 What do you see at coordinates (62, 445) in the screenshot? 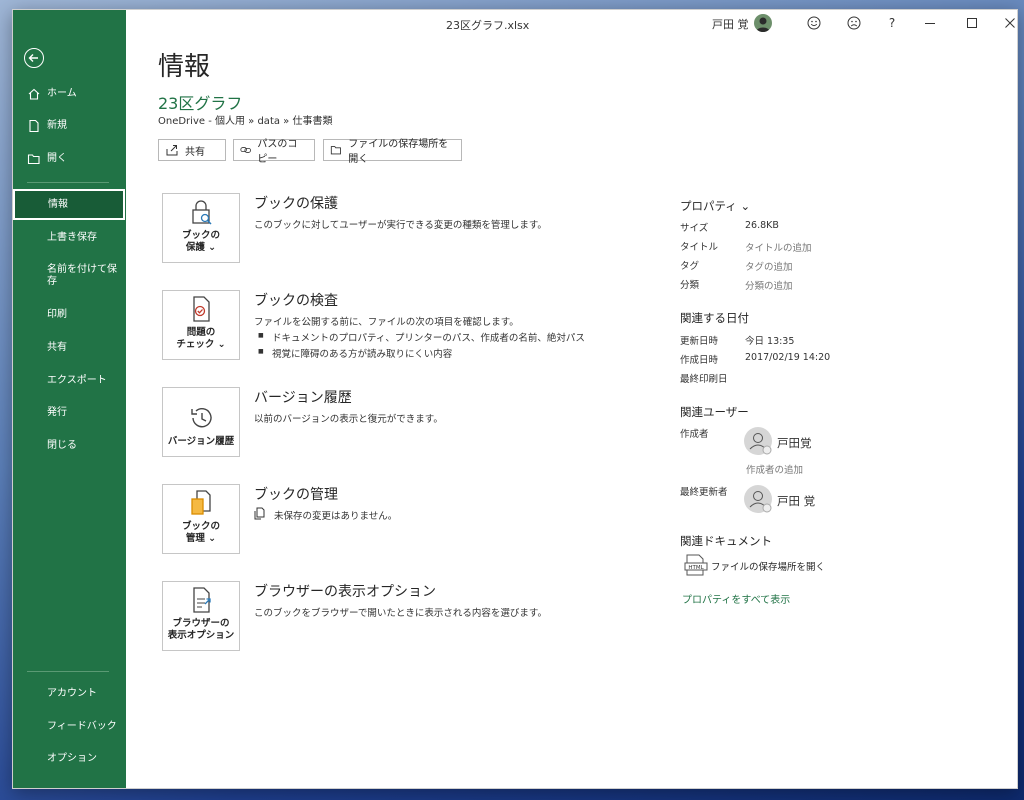
I see `sidebar-item-label: 閉じる` at bounding box center [62, 445].